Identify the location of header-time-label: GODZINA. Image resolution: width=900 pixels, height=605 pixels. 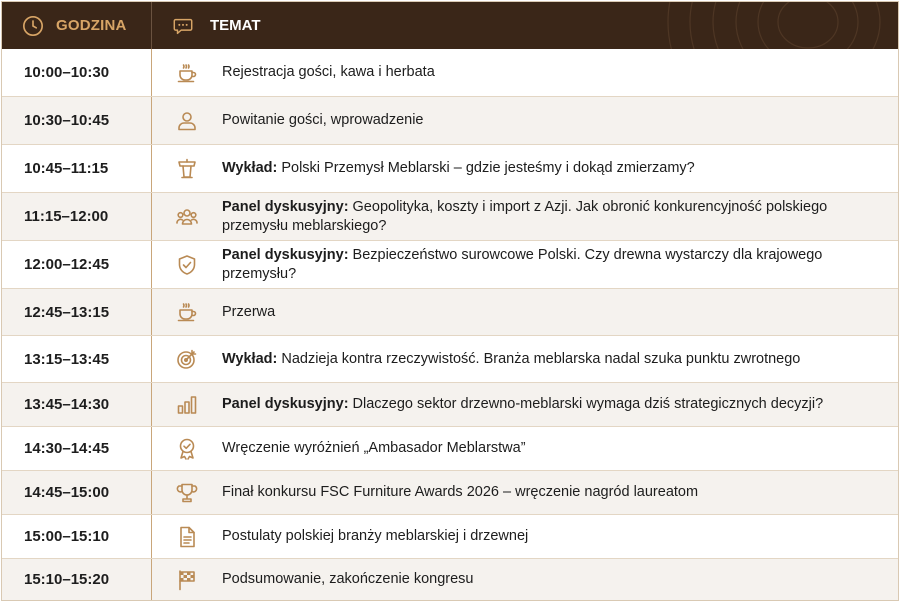
(91, 25).